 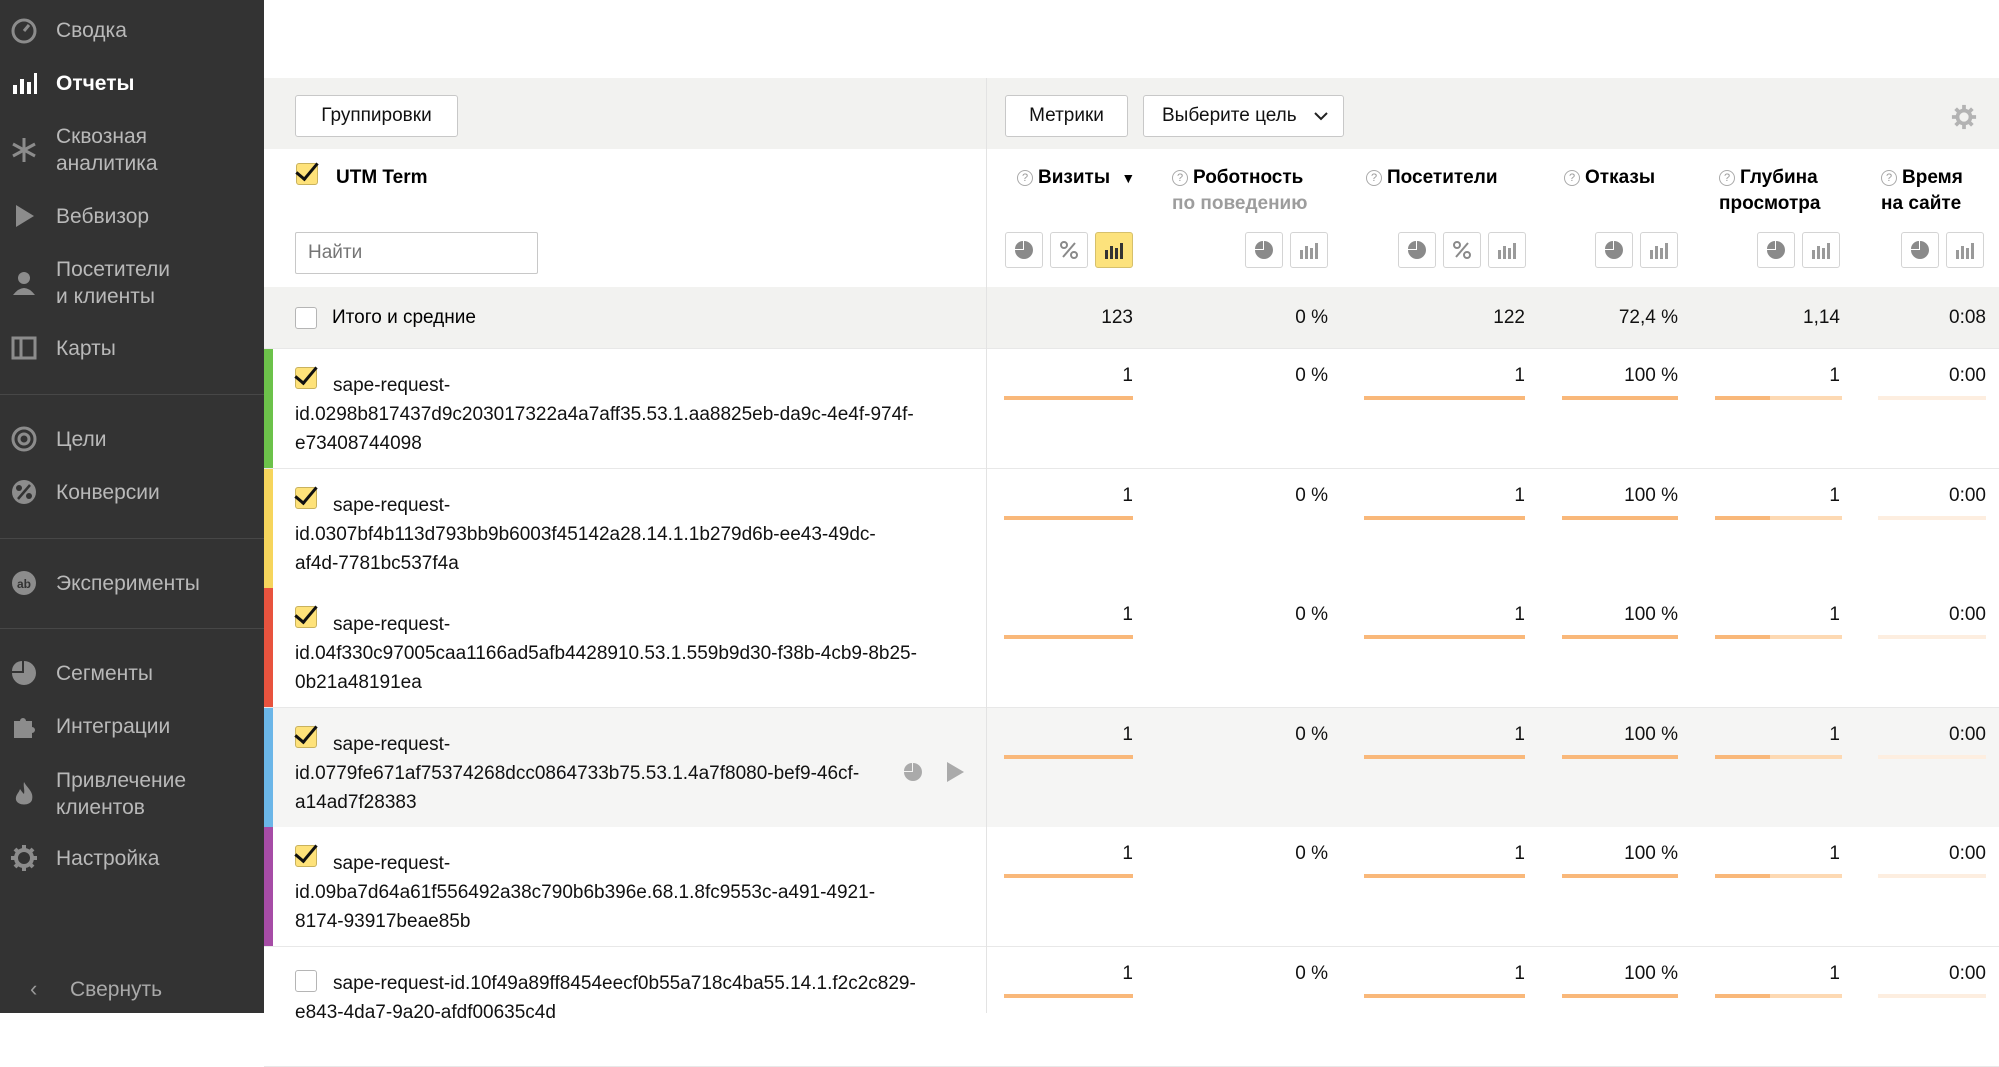 I want to click on column-header-visits: ? Визиты ▼, so click(x=1076, y=178).